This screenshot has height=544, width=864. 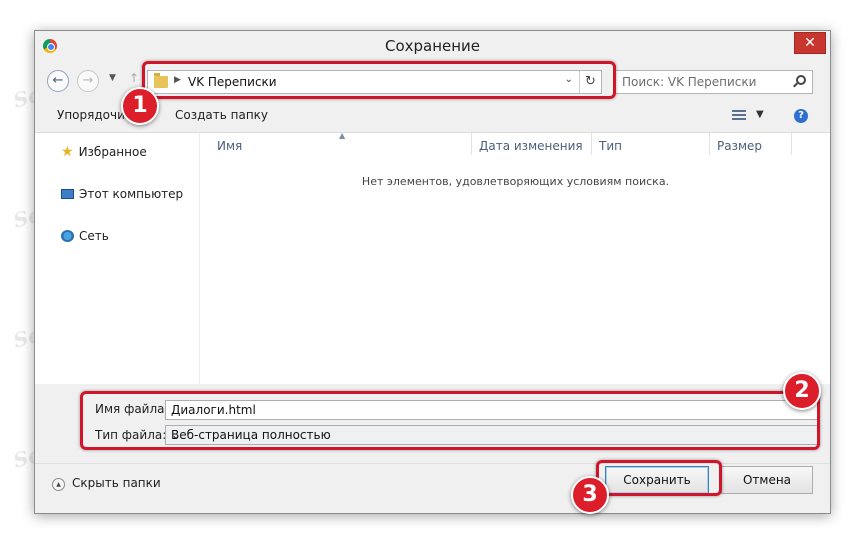 What do you see at coordinates (177, 80) in the screenshot?
I see `breadcrumb-arrow-icon: ▶` at bounding box center [177, 80].